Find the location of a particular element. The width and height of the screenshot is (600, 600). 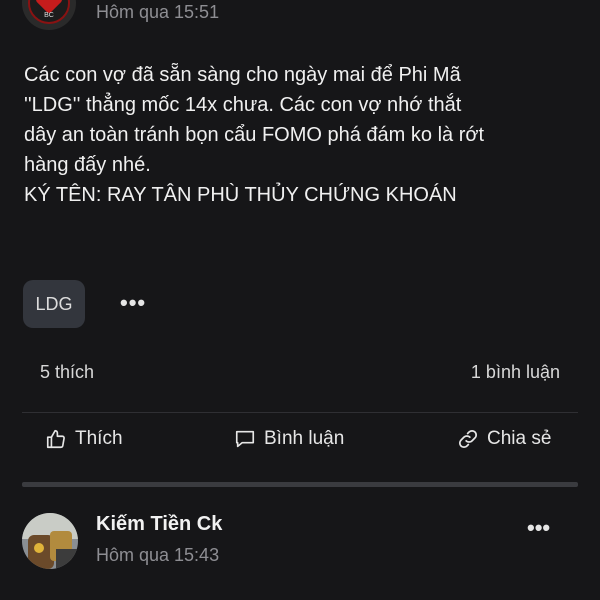

post1-body-line: KÝ TÊN: RAY TÂN PHÙ THỦY CHỨNG KHOÁN is located at coordinates (240, 195).